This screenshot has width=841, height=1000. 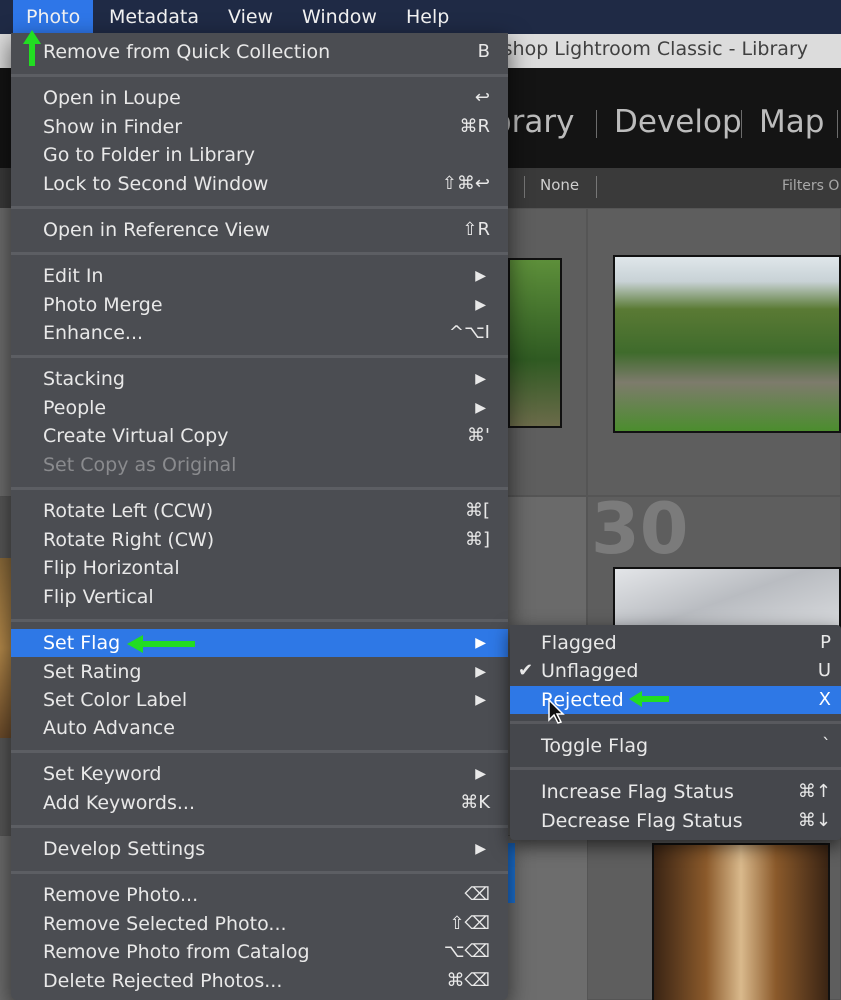 I want to click on menu-item-shortcut: `, so click(x=826, y=745).